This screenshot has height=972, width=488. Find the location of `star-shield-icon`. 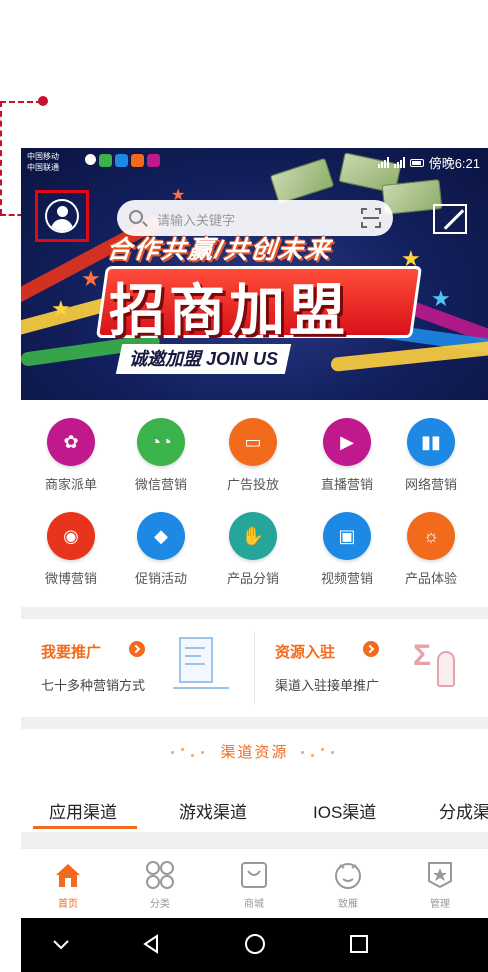

star-shield-icon is located at coordinates (440, 875).